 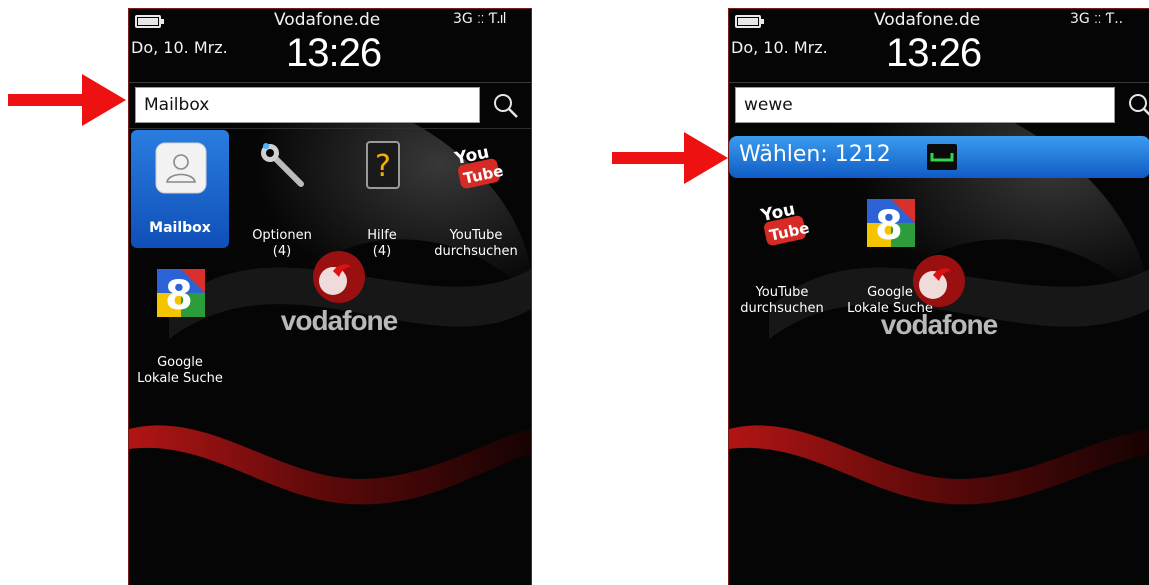 I want to click on phone-call-icon, so click(x=942, y=157).